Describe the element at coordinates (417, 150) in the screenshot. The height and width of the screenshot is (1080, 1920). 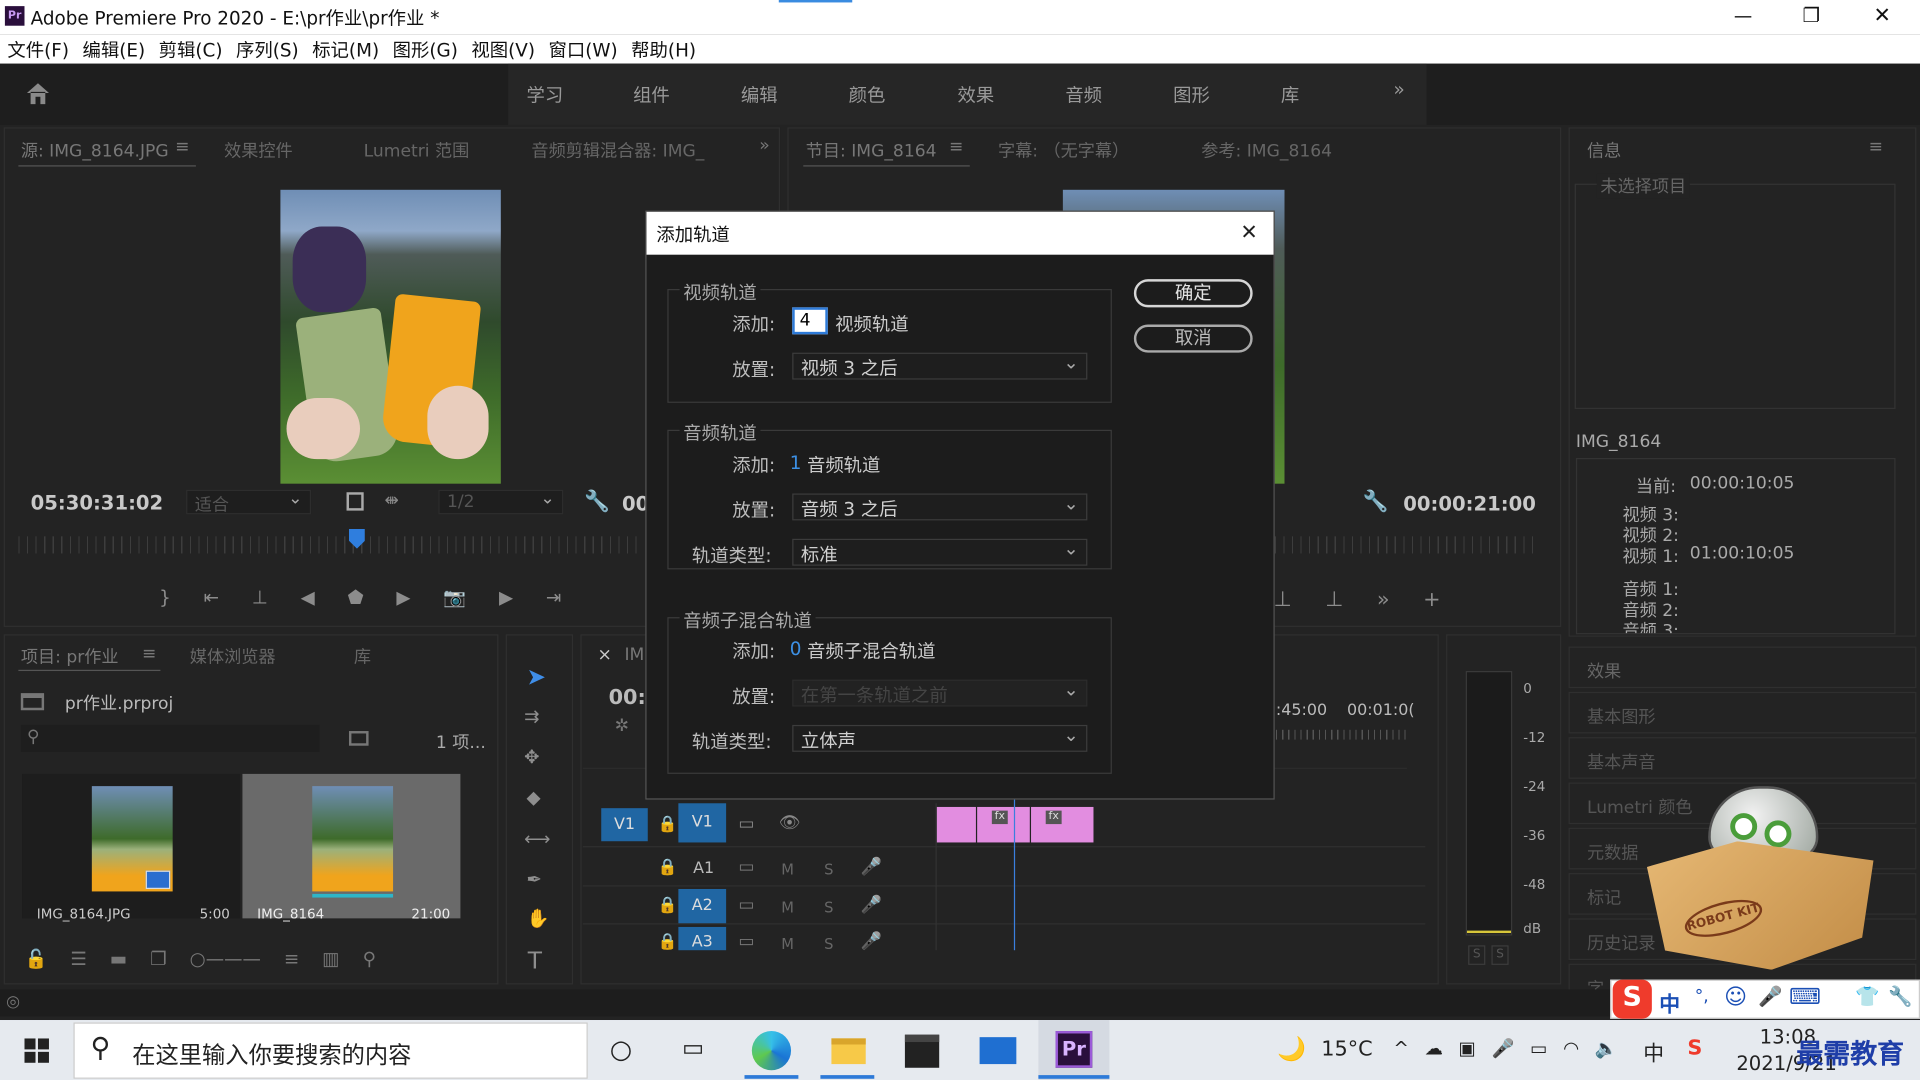
I see `lumetri-scopes-tab: Lumetri 范围` at that location.